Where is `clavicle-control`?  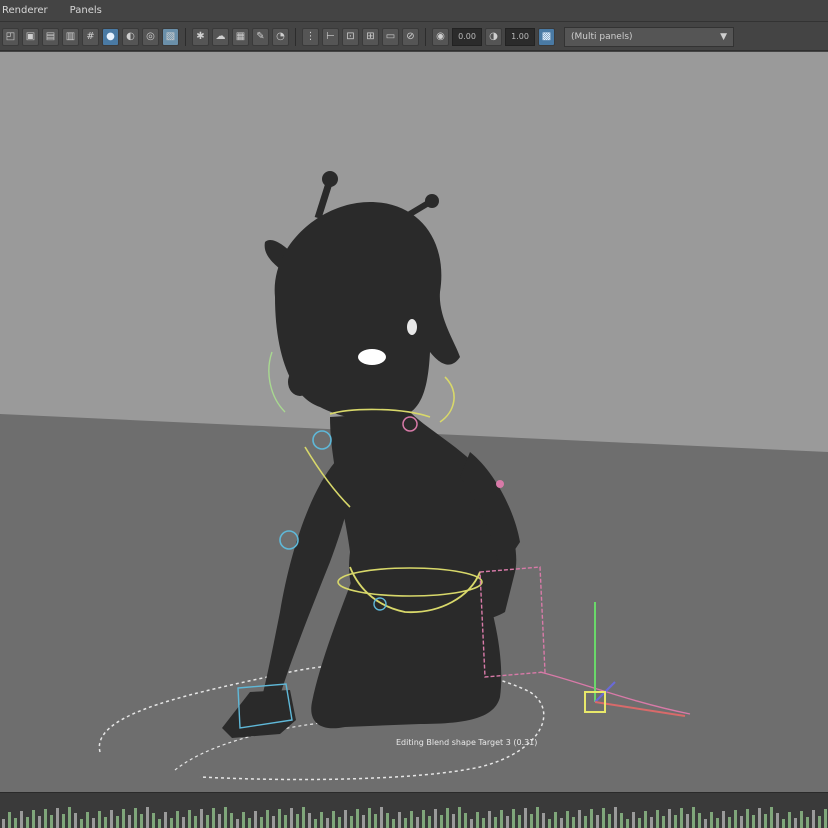 clavicle-control is located at coordinates (500, 484).